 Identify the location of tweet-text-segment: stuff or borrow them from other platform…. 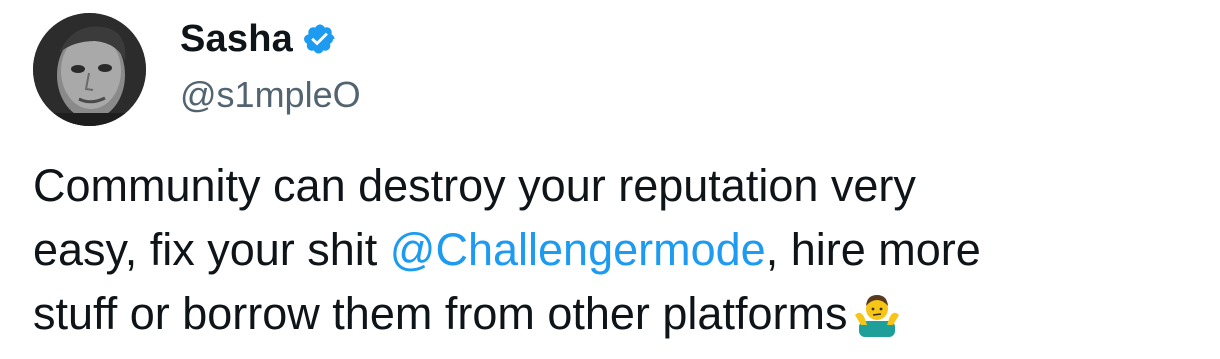
(440, 313).